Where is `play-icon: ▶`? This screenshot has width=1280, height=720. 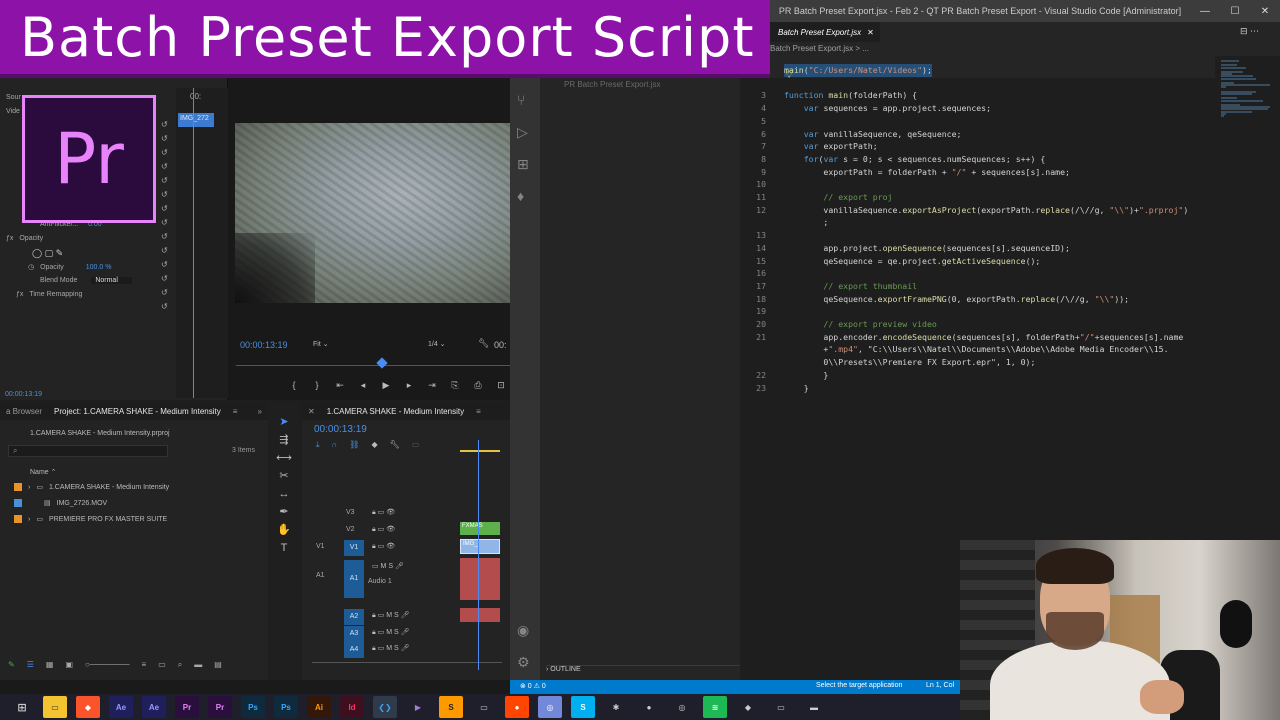 play-icon: ▶ is located at coordinates (386, 385).